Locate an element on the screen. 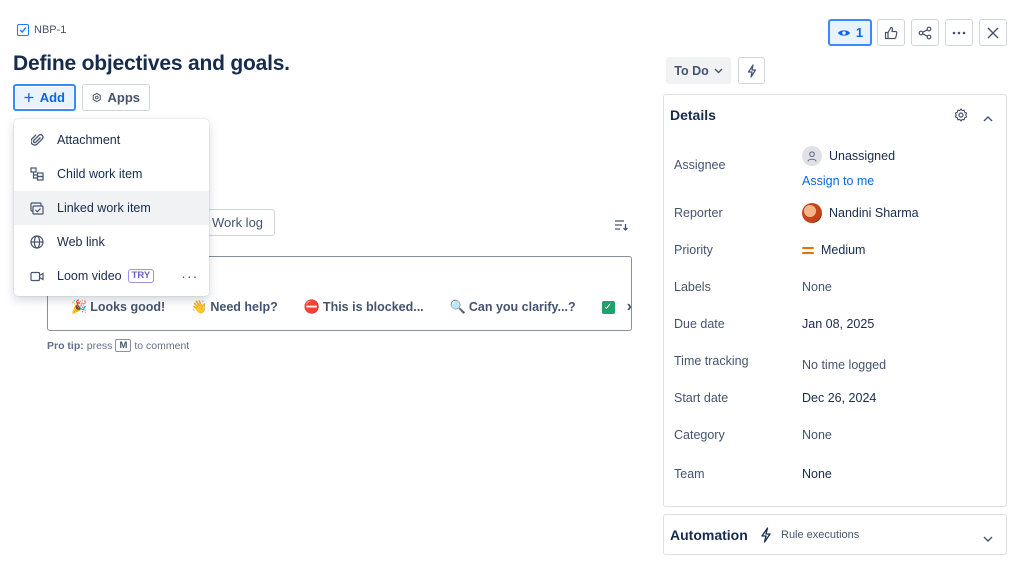  start-date-value: Dec 26, 2024 is located at coordinates (839, 398).